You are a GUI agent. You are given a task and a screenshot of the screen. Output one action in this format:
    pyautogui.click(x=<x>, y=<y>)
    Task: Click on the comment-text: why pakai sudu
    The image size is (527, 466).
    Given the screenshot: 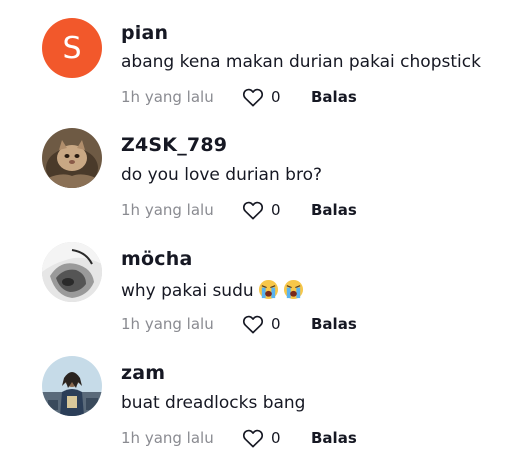 What is the action you would take?
    pyautogui.click(x=212, y=290)
    